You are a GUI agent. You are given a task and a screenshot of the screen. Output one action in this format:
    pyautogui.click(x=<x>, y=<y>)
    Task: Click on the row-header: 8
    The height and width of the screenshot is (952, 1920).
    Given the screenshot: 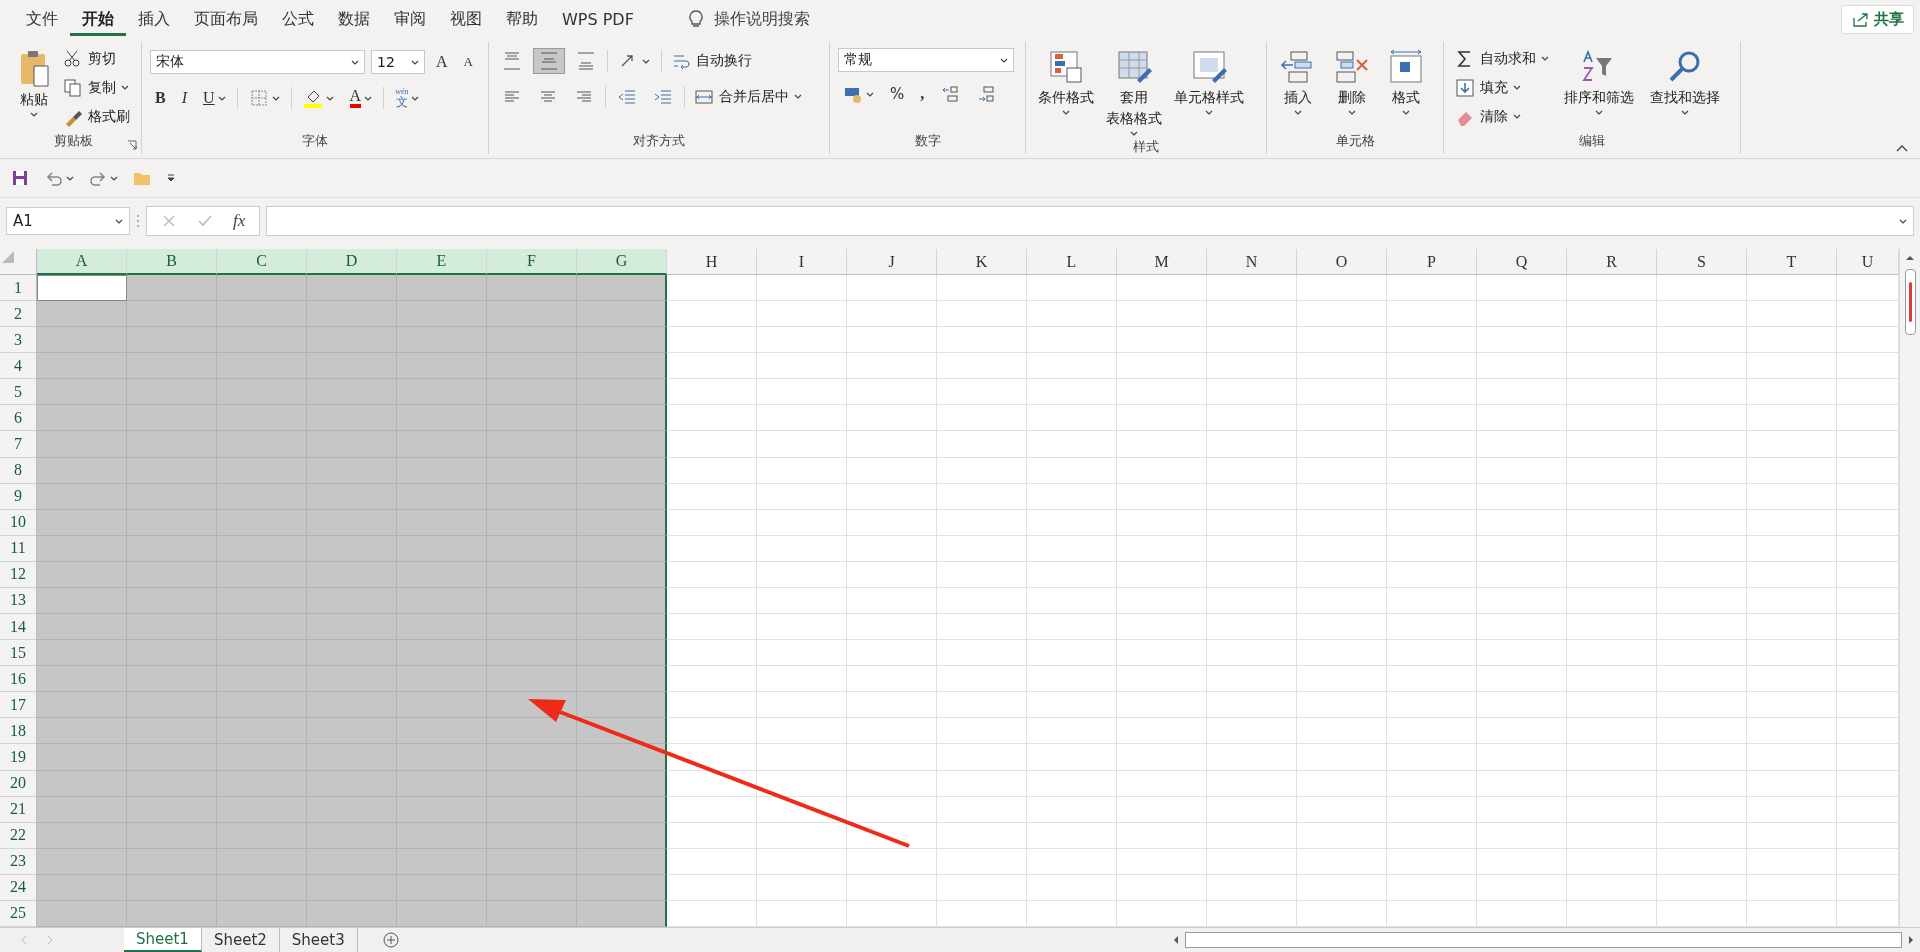 What is the action you would take?
    pyautogui.click(x=18, y=470)
    